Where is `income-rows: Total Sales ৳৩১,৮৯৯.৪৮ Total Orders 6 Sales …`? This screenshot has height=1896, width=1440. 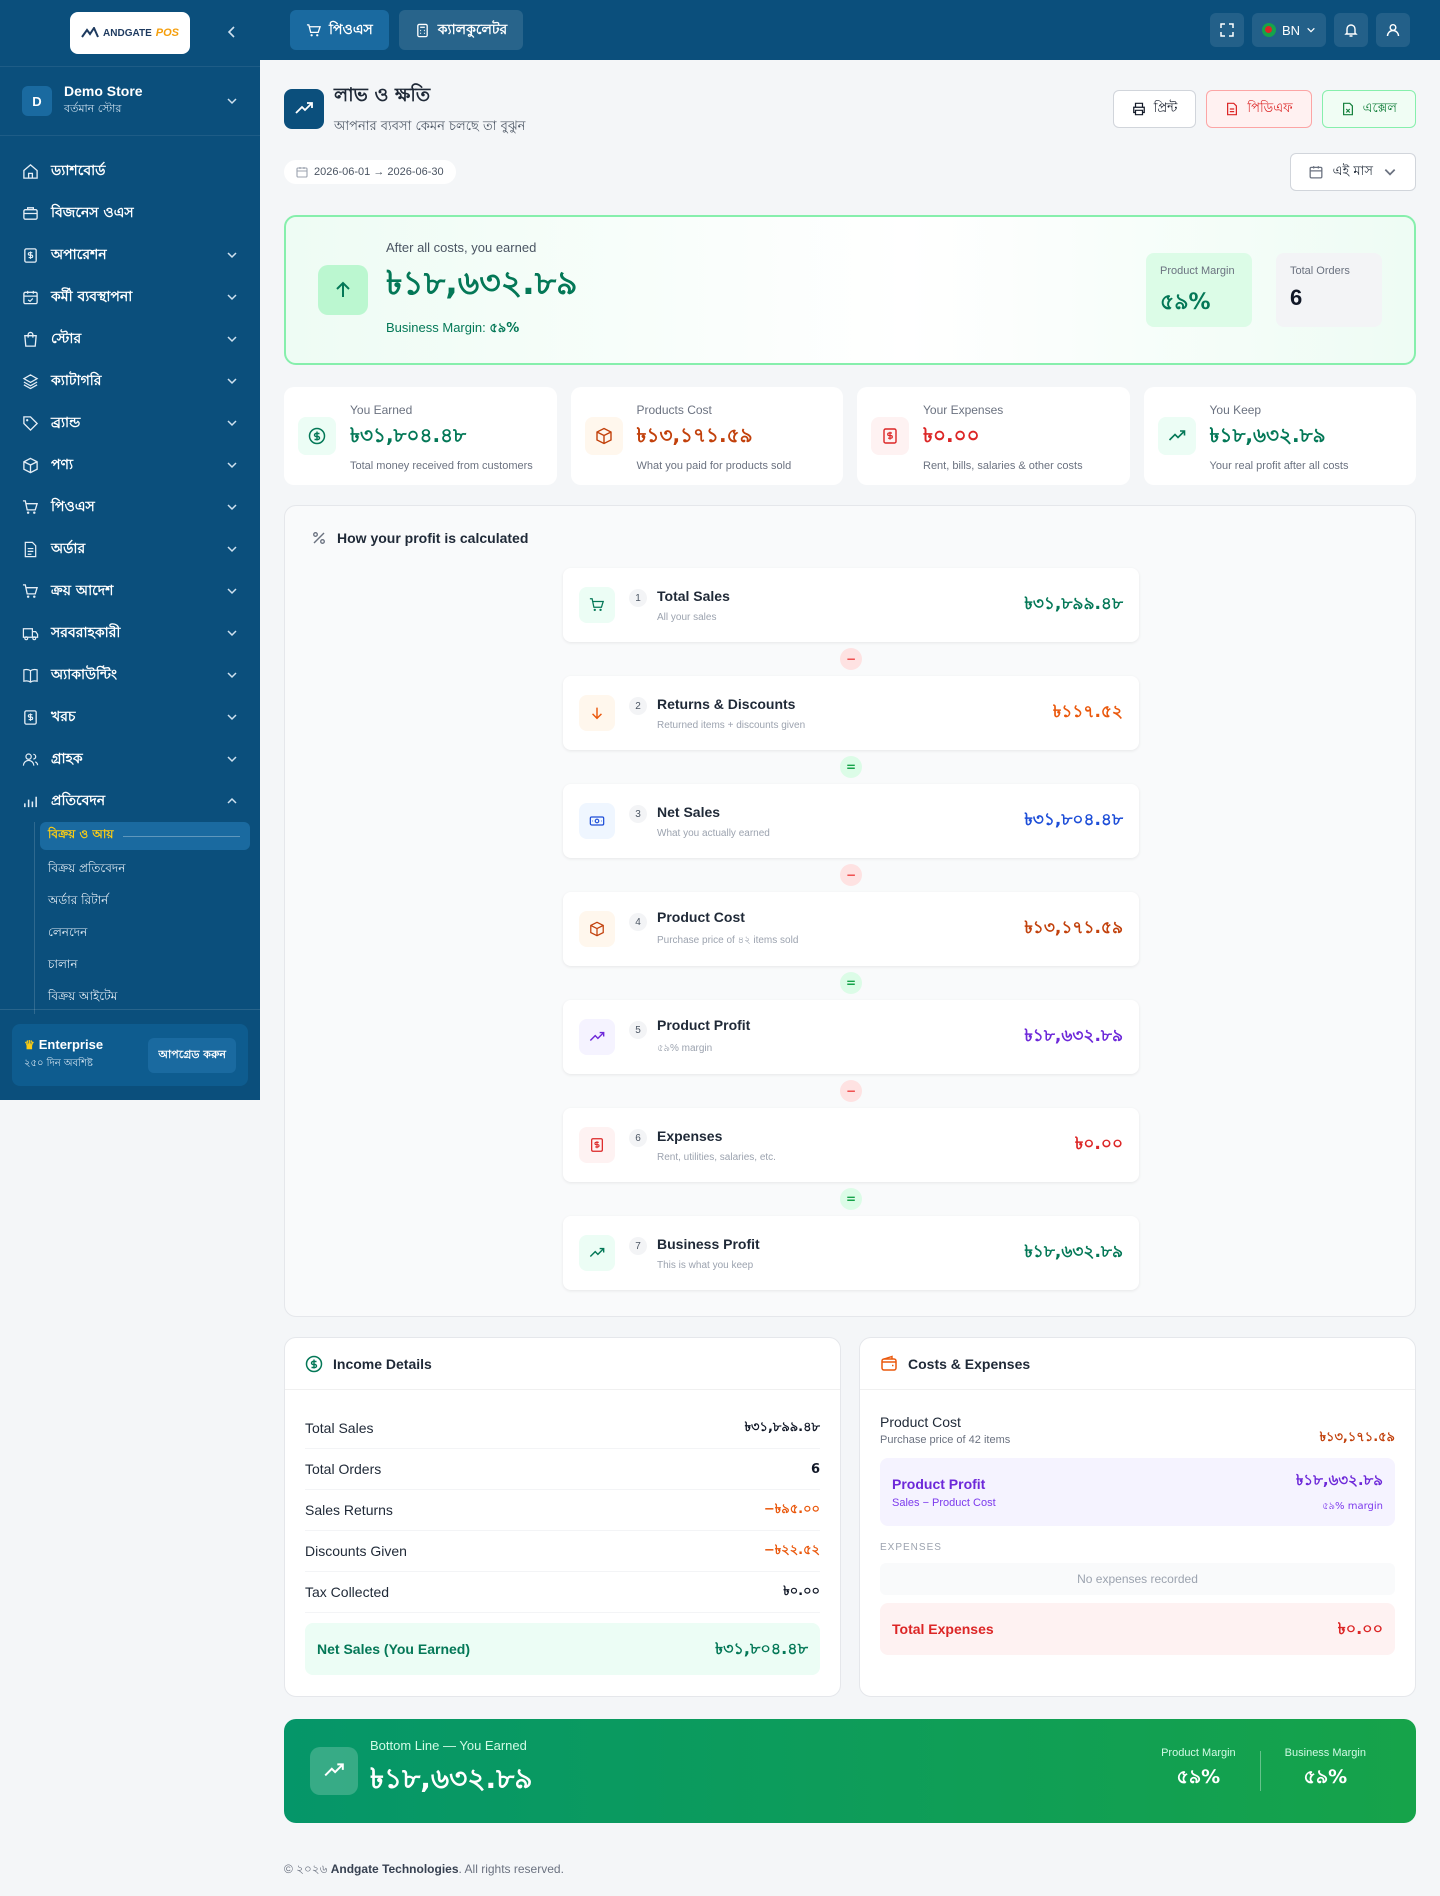
income-rows: Total Sales ৳৩১,৮৯৯.৪৮ Total Orders 6 Sales … is located at coordinates (562, 1510).